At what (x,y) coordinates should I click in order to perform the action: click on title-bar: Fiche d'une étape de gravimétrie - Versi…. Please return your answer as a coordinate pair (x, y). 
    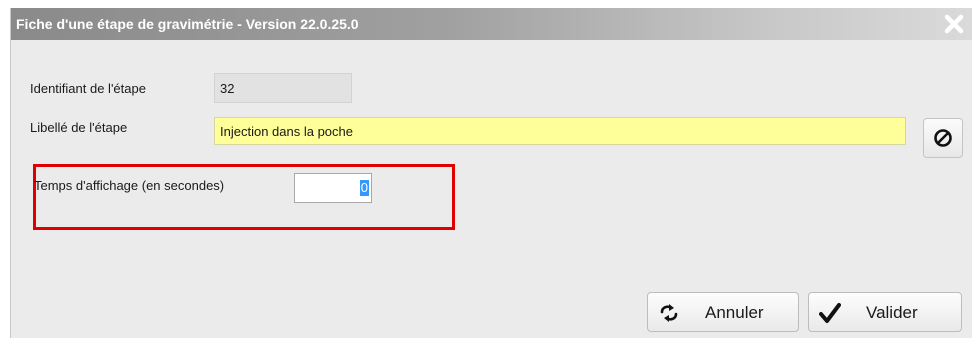
    Looking at the image, I should click on (491, 24).